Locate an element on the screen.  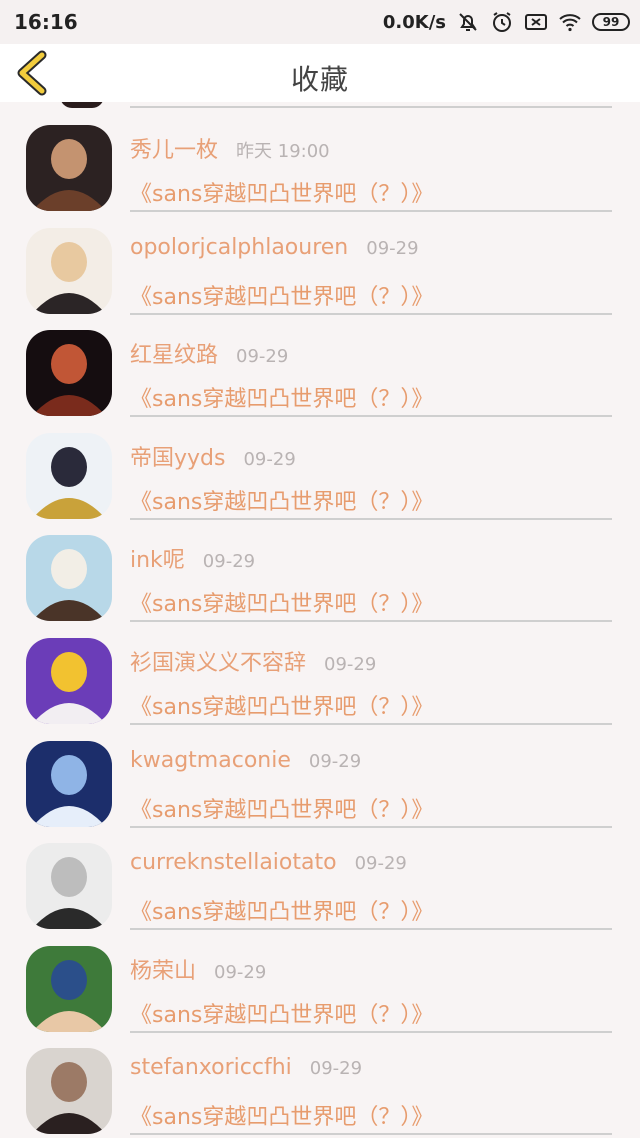
item-header: opolorjcalphlaouren 09-29 is located at coordinates (274, 251).